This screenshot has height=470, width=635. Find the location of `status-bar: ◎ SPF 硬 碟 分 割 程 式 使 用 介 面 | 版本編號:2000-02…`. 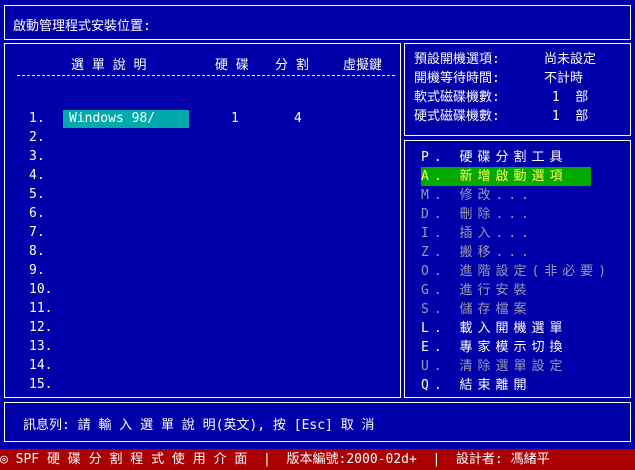

status-bar: ◎ SPF 硬 碟 分 割 程 式 使 用 介 面 | 版本編號:2000-02… is located at coordinates (317, 459).